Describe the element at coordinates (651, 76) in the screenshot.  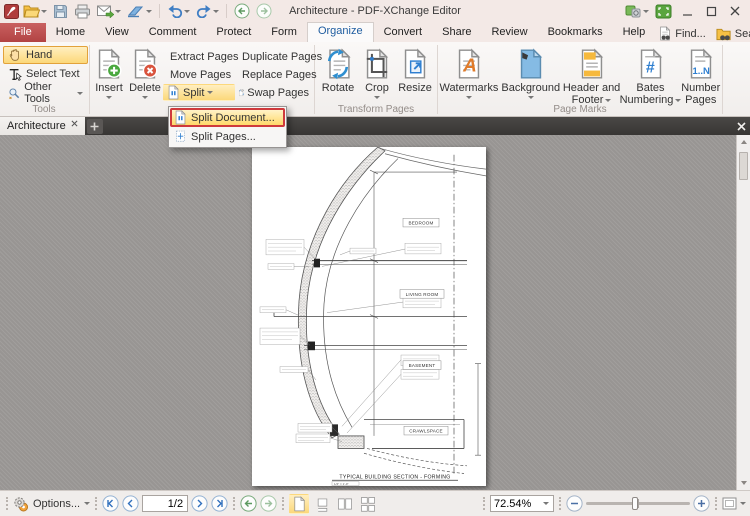
I see `bates-numbering-button: # Bates Numbering` at that location.